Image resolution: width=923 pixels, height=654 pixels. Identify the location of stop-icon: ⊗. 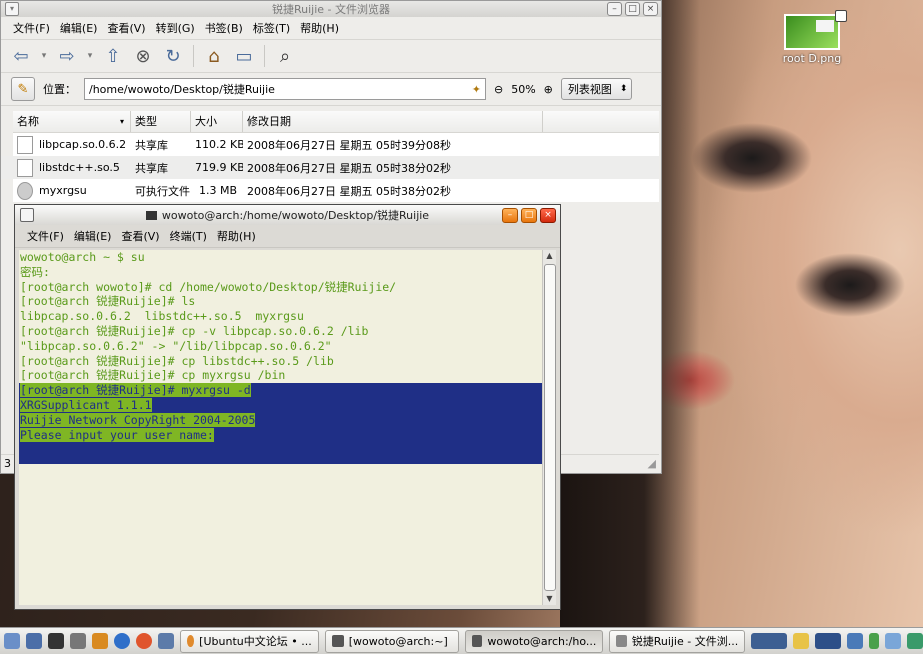
(143, 56).